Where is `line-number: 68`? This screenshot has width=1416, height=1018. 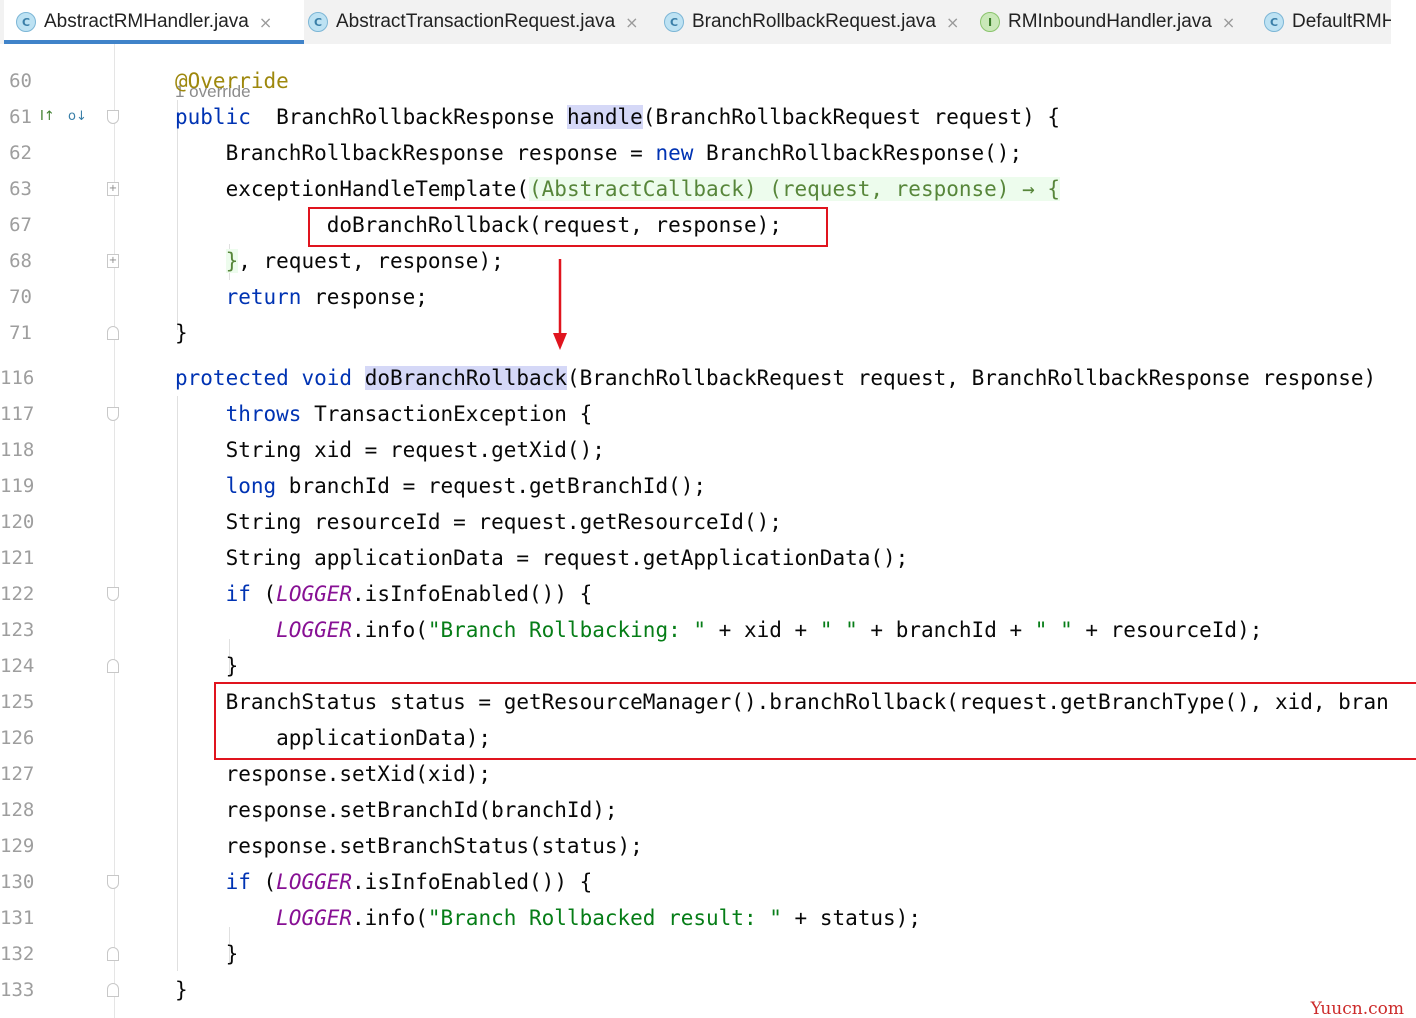 line-number: 68 is located at coordinates (20, 261).